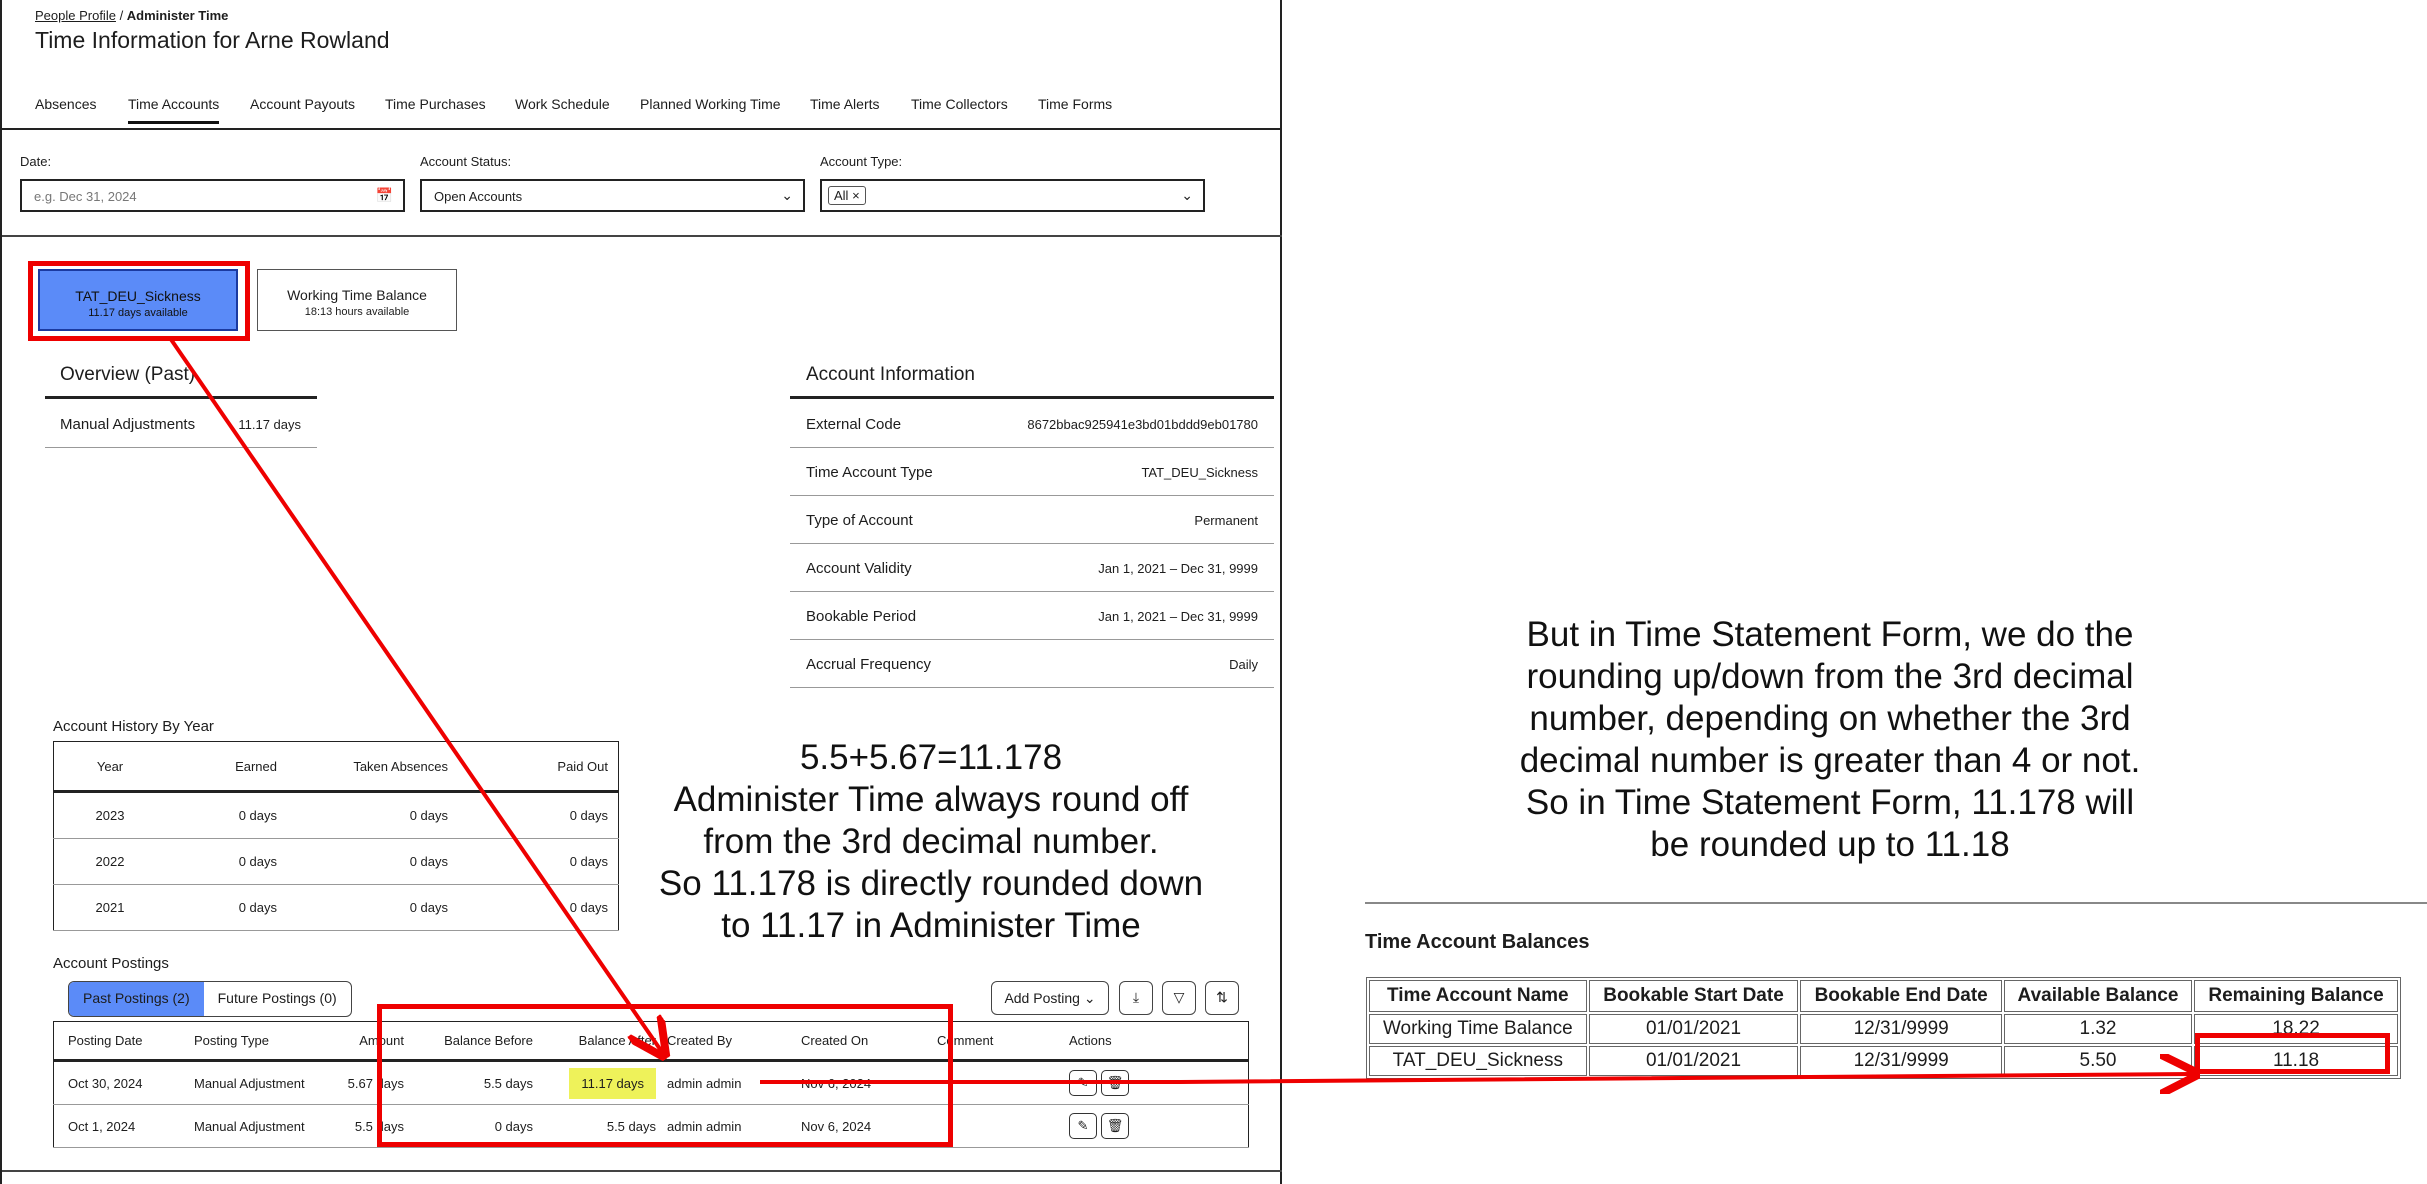  Describe the element at coordinates (642, 236) in the screenshot. I see `filter-divider` at that location.